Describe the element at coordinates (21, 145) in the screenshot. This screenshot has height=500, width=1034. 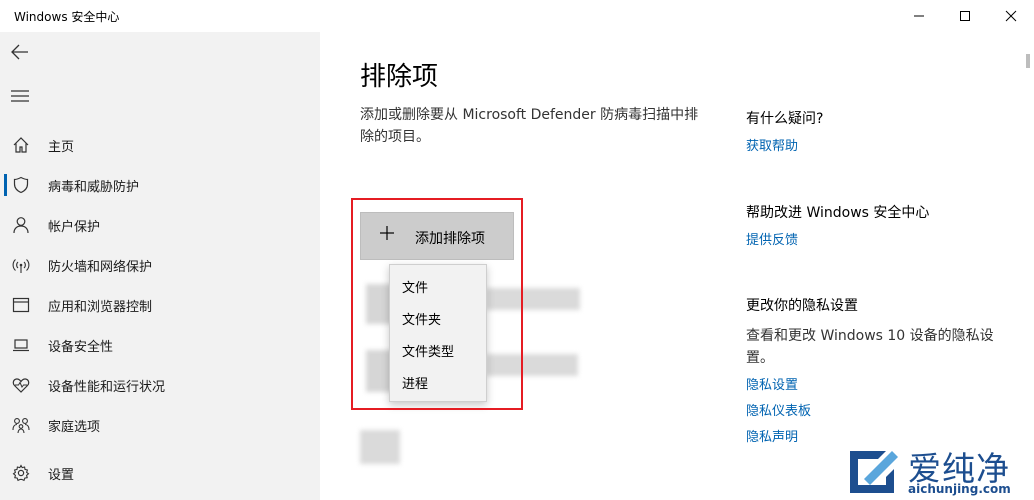
I see `home-icon` at that location.